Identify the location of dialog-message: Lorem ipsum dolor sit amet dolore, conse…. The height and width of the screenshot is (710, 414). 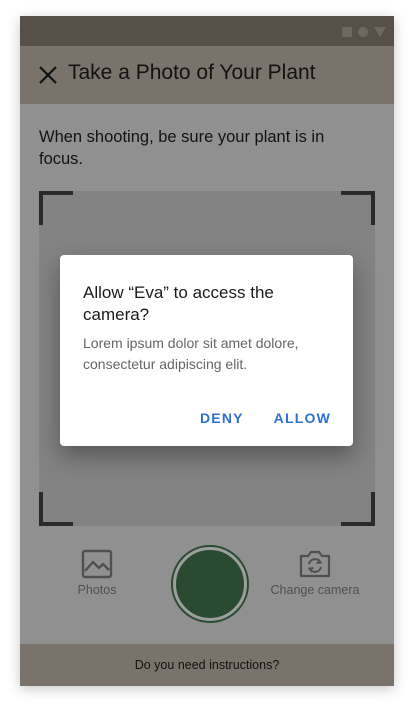
(191, 353).